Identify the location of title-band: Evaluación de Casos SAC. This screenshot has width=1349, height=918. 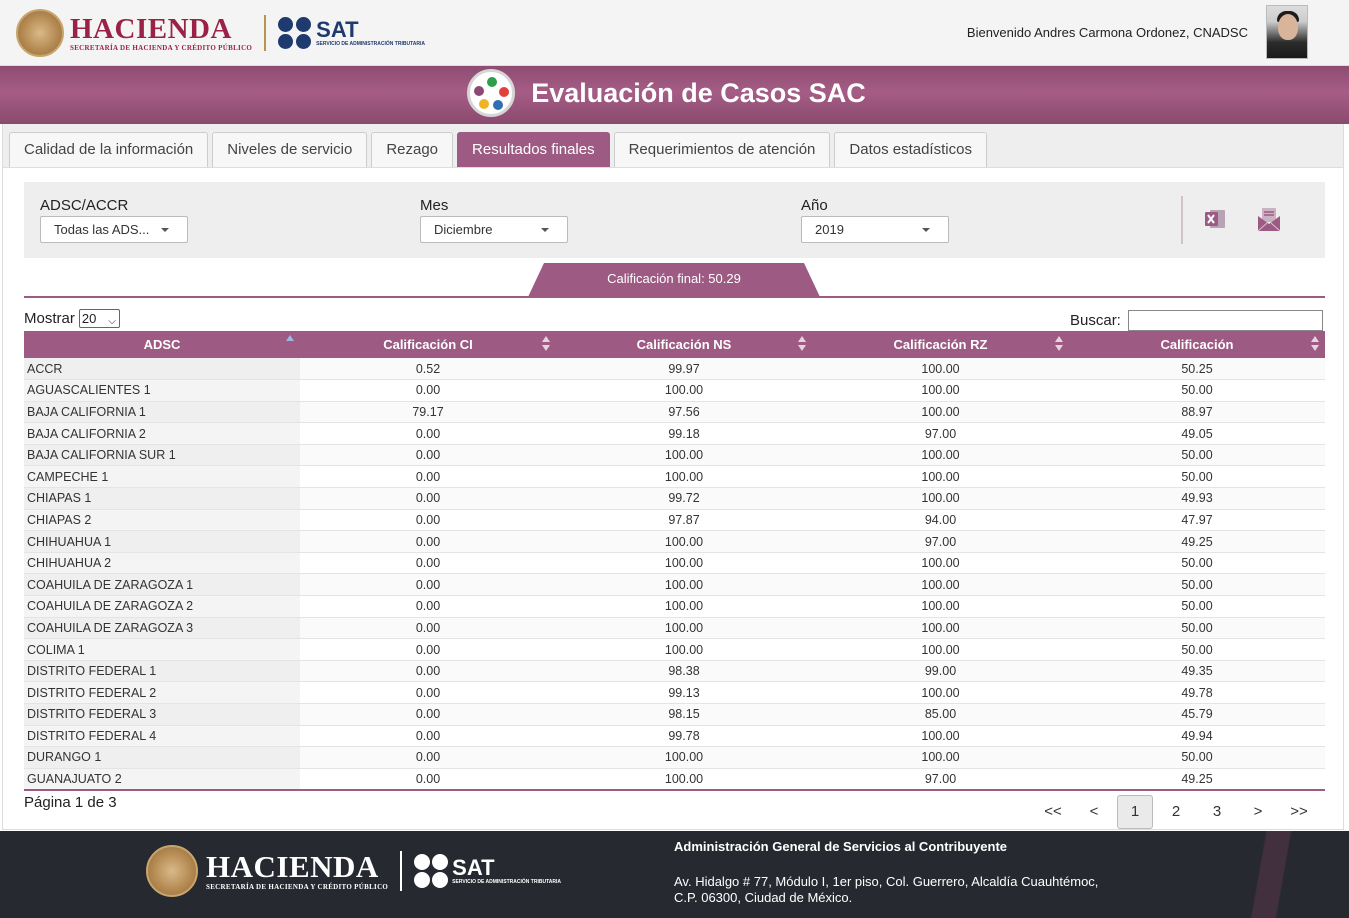
(674, 95).